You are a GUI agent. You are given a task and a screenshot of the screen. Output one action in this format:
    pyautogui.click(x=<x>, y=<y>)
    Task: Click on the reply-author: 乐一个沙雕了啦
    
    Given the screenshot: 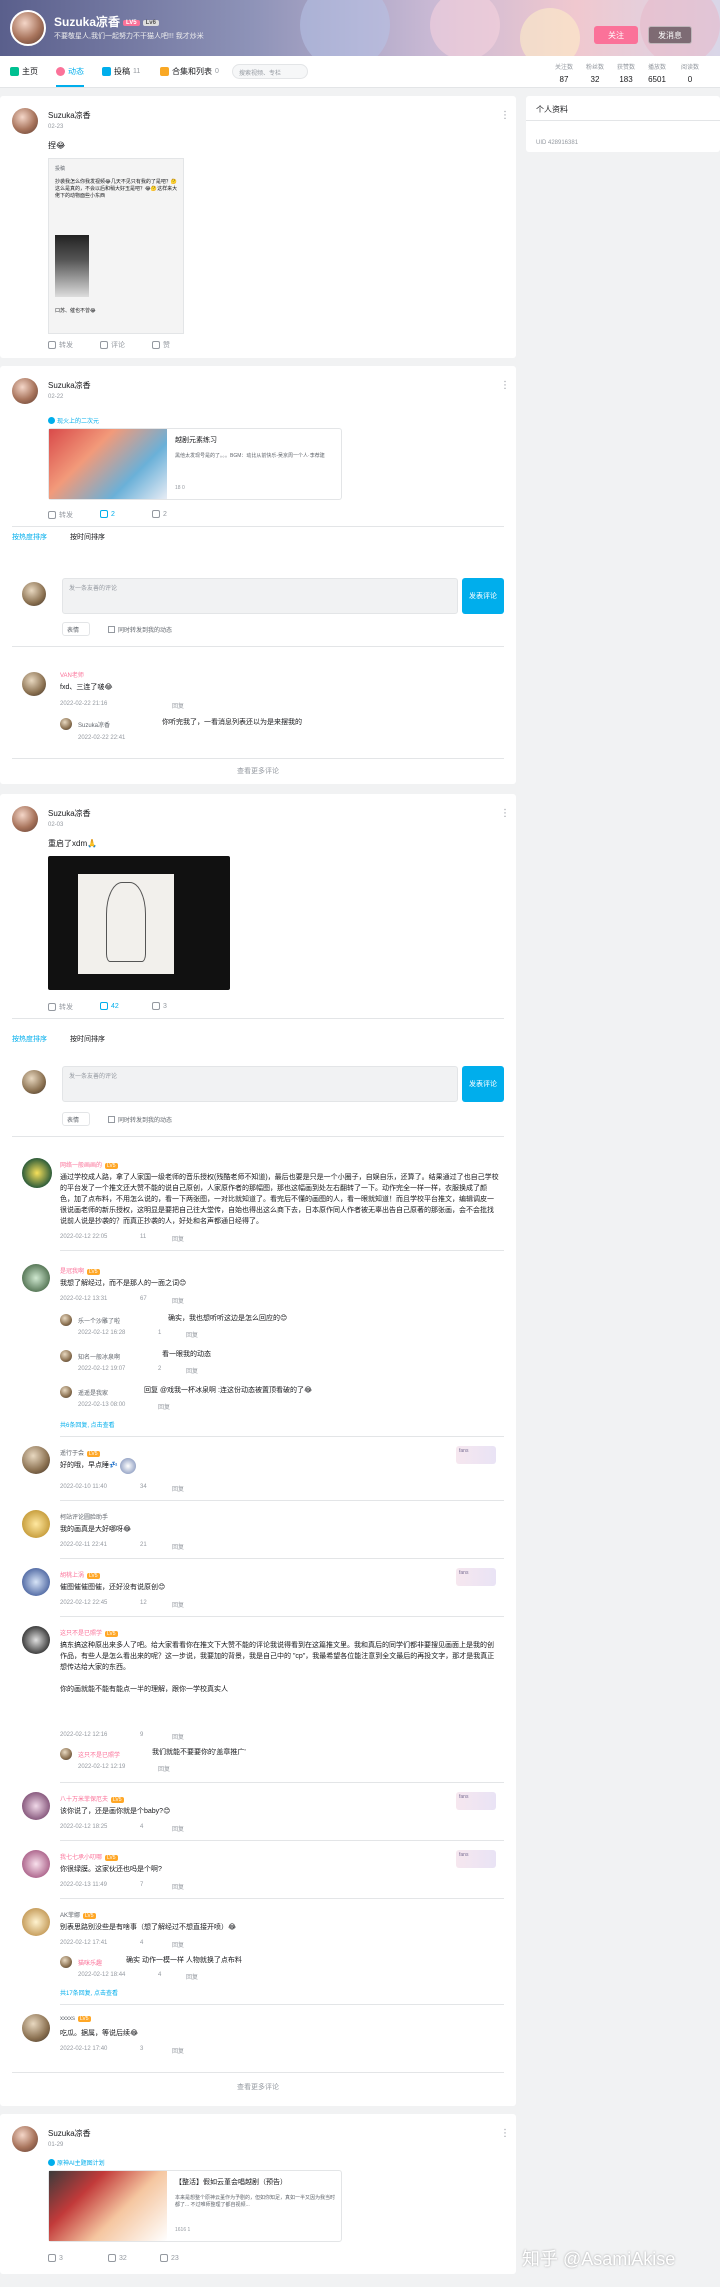 What is the action you would take?
    pyautogui.click(x=99, y=1320)
    